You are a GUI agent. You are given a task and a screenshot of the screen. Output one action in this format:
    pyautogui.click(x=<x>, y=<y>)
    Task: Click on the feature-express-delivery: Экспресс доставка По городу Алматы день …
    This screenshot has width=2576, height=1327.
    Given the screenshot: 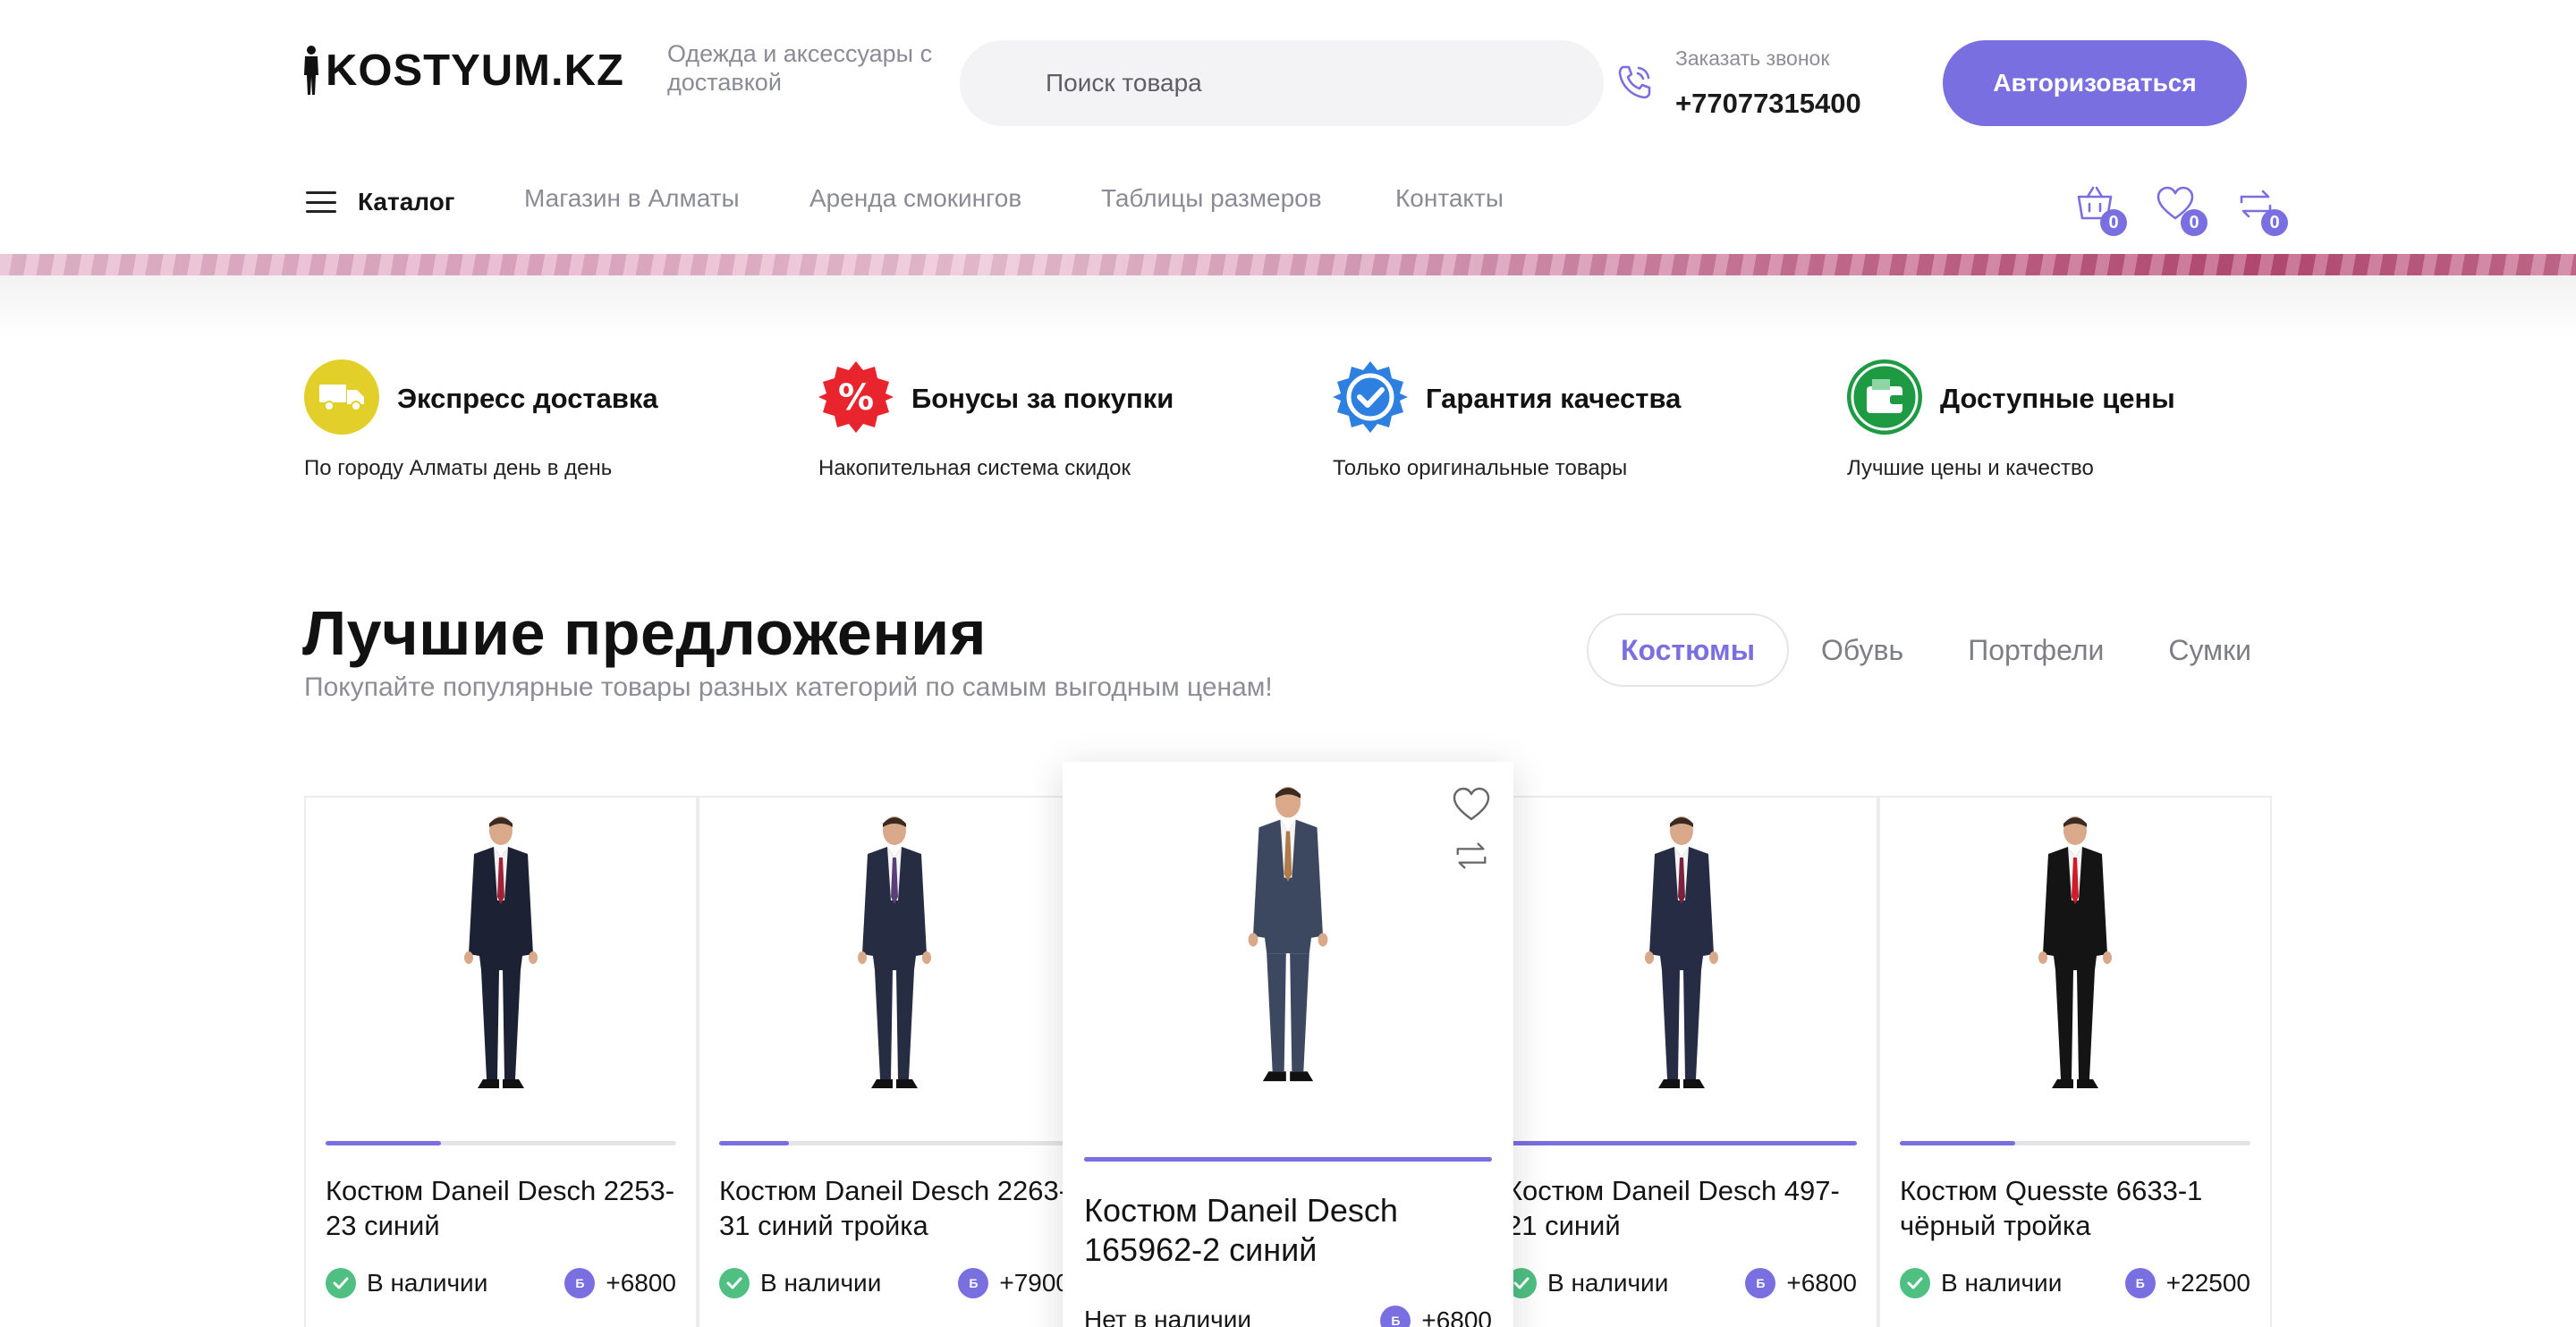 What is the action you would take?
    pyautogui.click(x=554, y=419)
    